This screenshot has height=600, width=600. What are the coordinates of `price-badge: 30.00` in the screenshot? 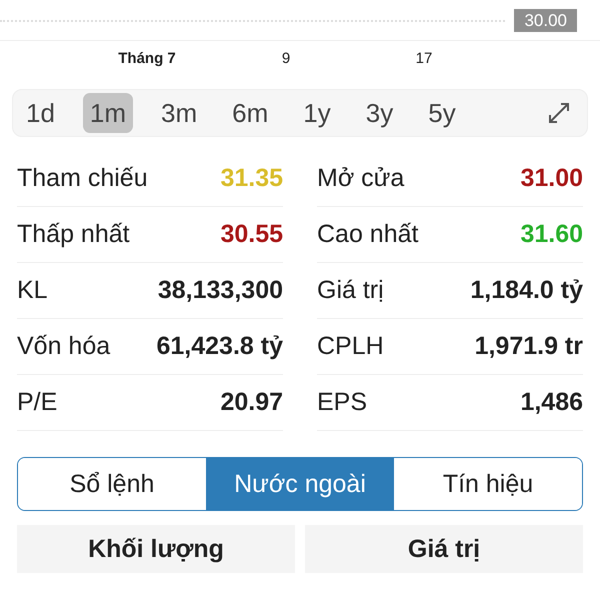 It's located at (545, 20).